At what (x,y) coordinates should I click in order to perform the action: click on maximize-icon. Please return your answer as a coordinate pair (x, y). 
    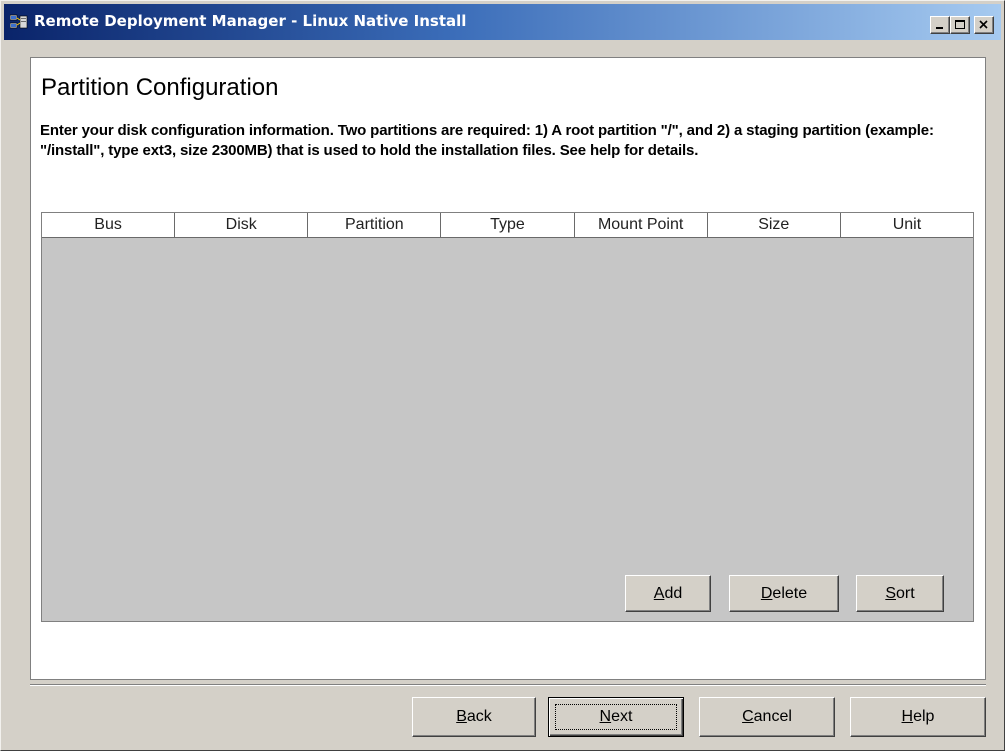
    Looking at the image, I should click on (960, 24).